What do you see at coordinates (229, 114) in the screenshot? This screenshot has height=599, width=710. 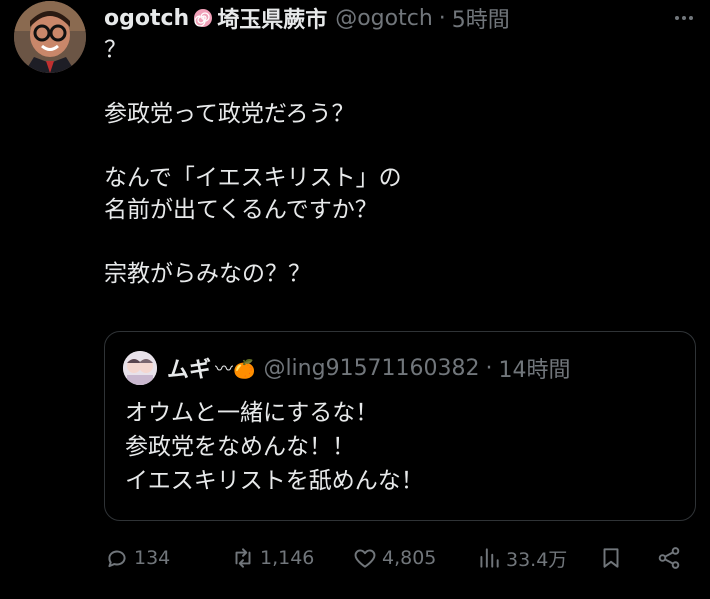 I see `tweet-line: 参政党って政党だろう？` at bounding box center [229, 114].